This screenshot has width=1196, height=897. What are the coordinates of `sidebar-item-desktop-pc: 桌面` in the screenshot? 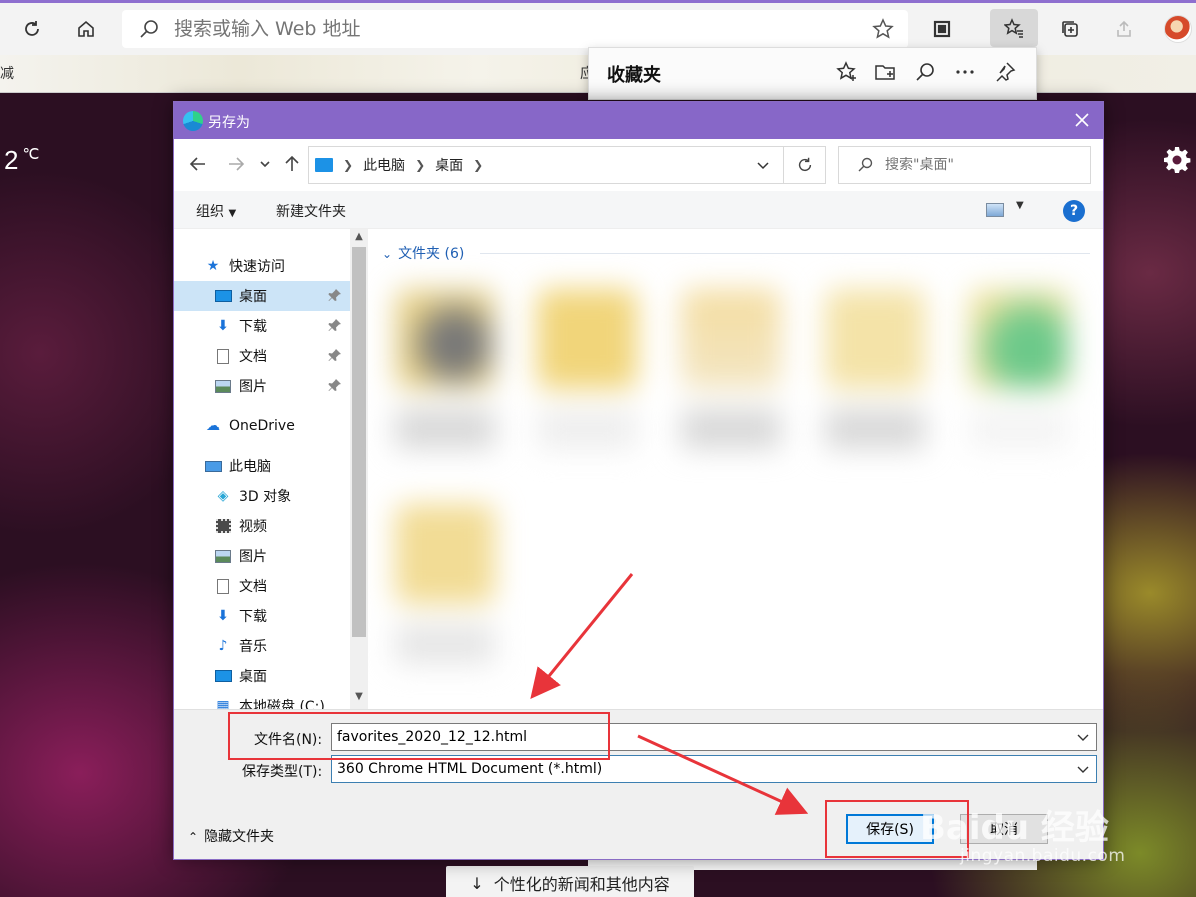 It's located at (262, 676).